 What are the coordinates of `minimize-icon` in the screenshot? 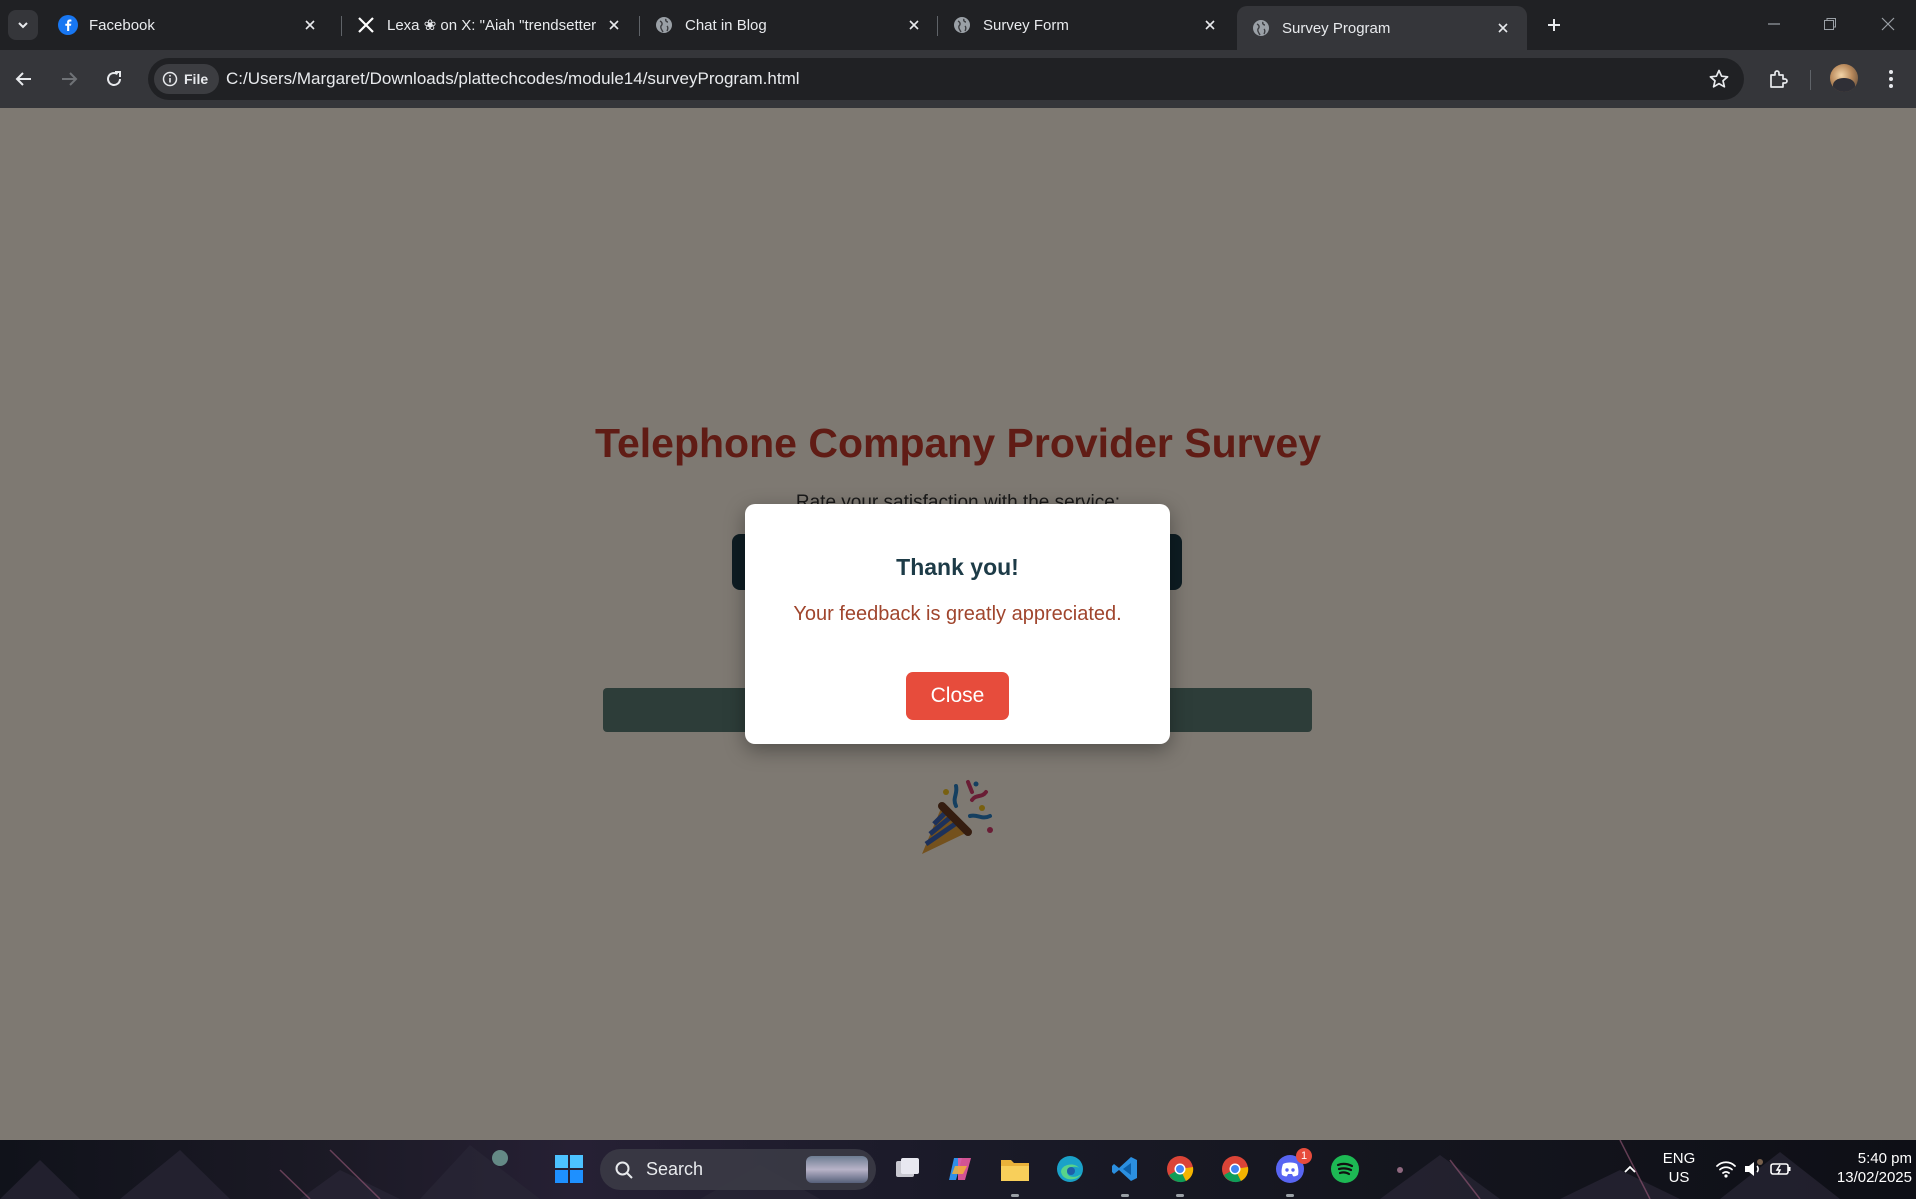 It's located at (1774, 24).